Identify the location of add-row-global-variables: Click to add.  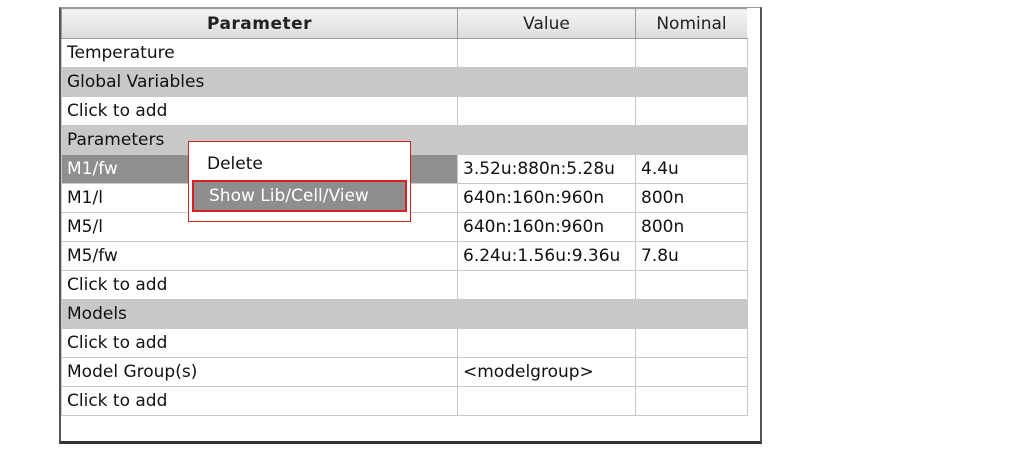
(404, 111).